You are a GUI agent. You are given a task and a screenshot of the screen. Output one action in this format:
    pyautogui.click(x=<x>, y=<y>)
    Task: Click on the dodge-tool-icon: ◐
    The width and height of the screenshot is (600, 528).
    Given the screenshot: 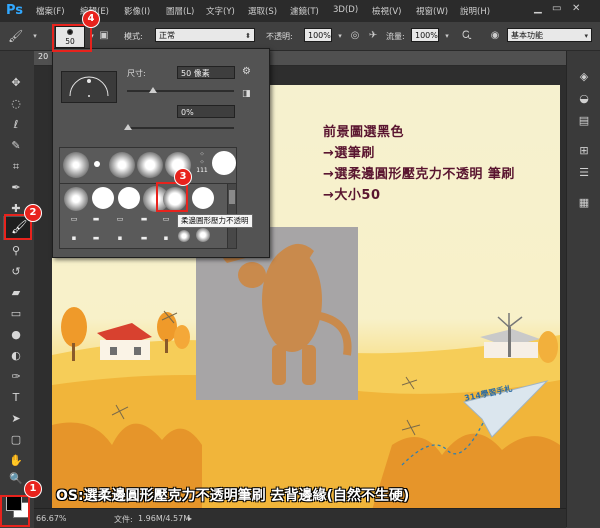 What is the action you would take?
    pyautogui.click(x=16, y=356)
    